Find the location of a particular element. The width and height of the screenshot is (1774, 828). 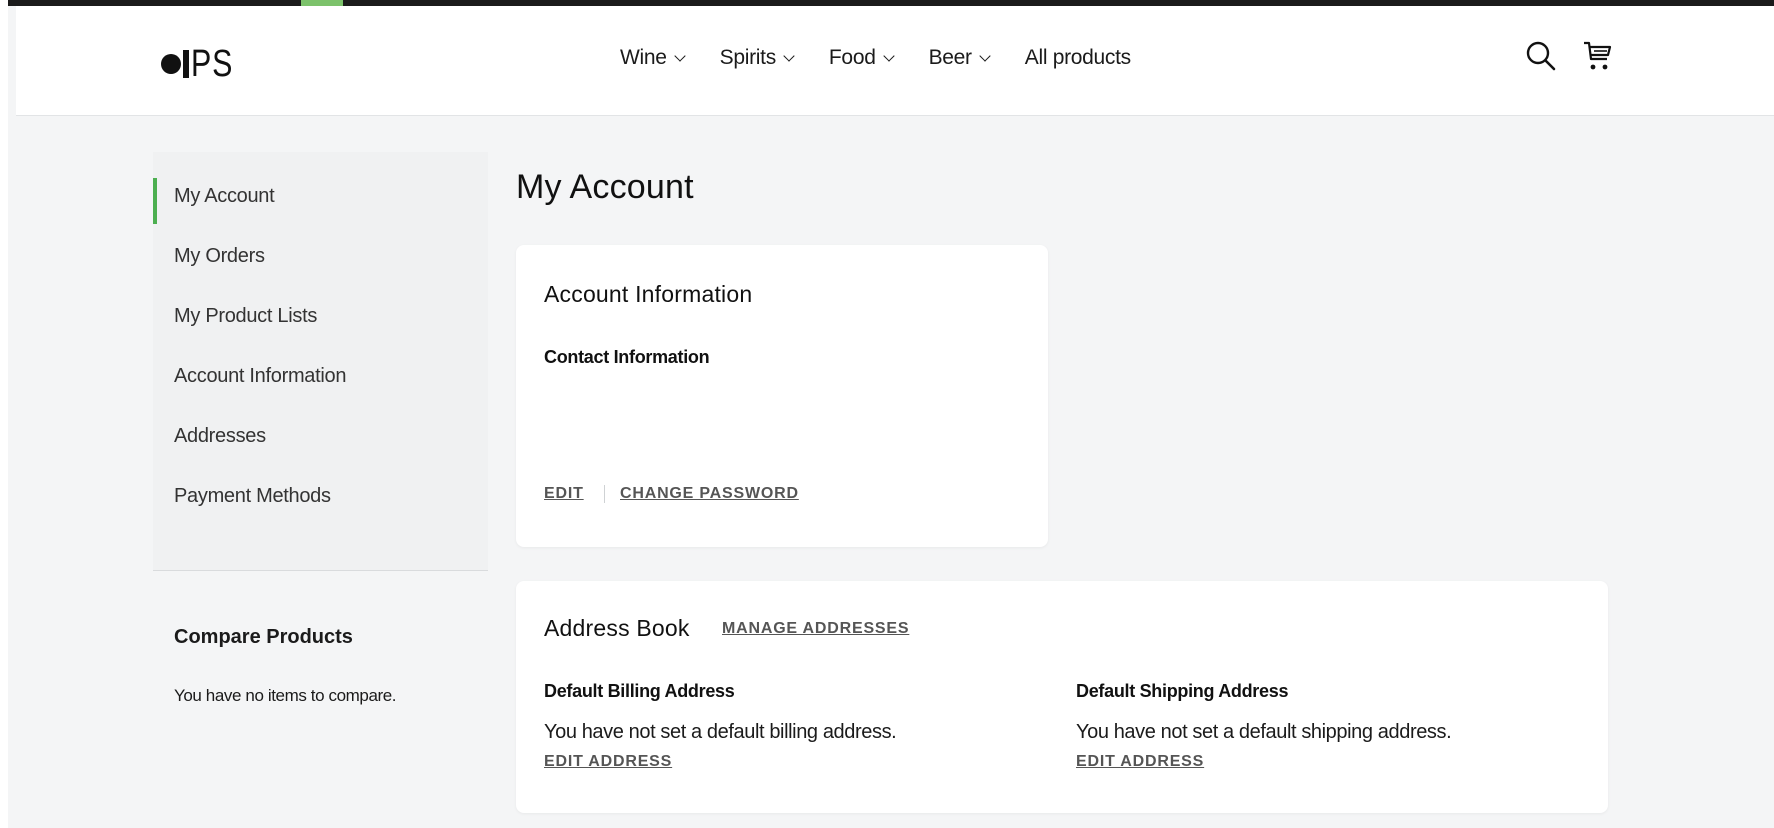

compare-products-title: Compare Products is located at coordinates (263, 637).